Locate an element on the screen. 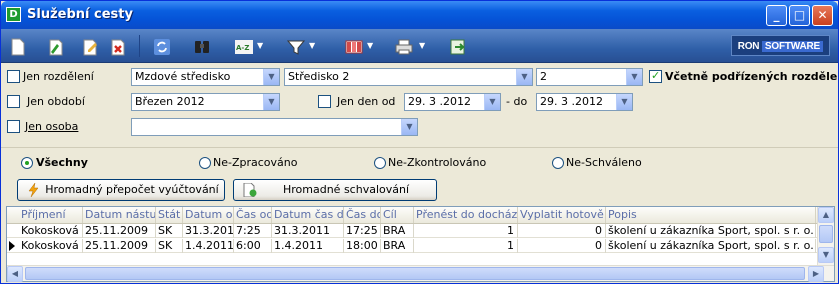 The height and width of the screenshot is (284, 839). jen-rozdeleni-checkbox is located at coordinates (13, 76).